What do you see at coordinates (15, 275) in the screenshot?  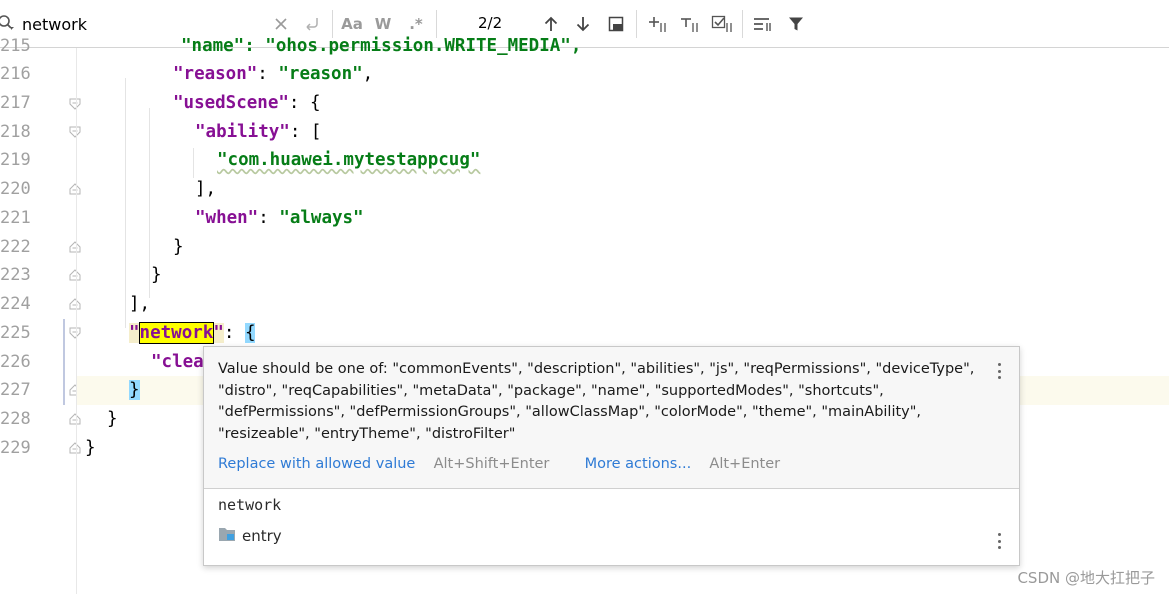 I see `line-number: 223` at bounding box center [15, 275].